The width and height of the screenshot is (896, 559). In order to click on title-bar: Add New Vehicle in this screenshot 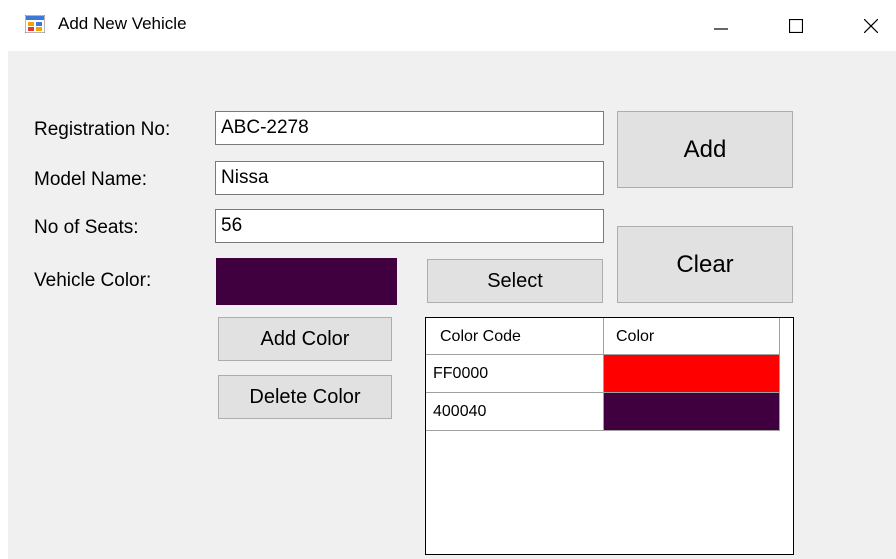, I will do `click(448, 25)`.